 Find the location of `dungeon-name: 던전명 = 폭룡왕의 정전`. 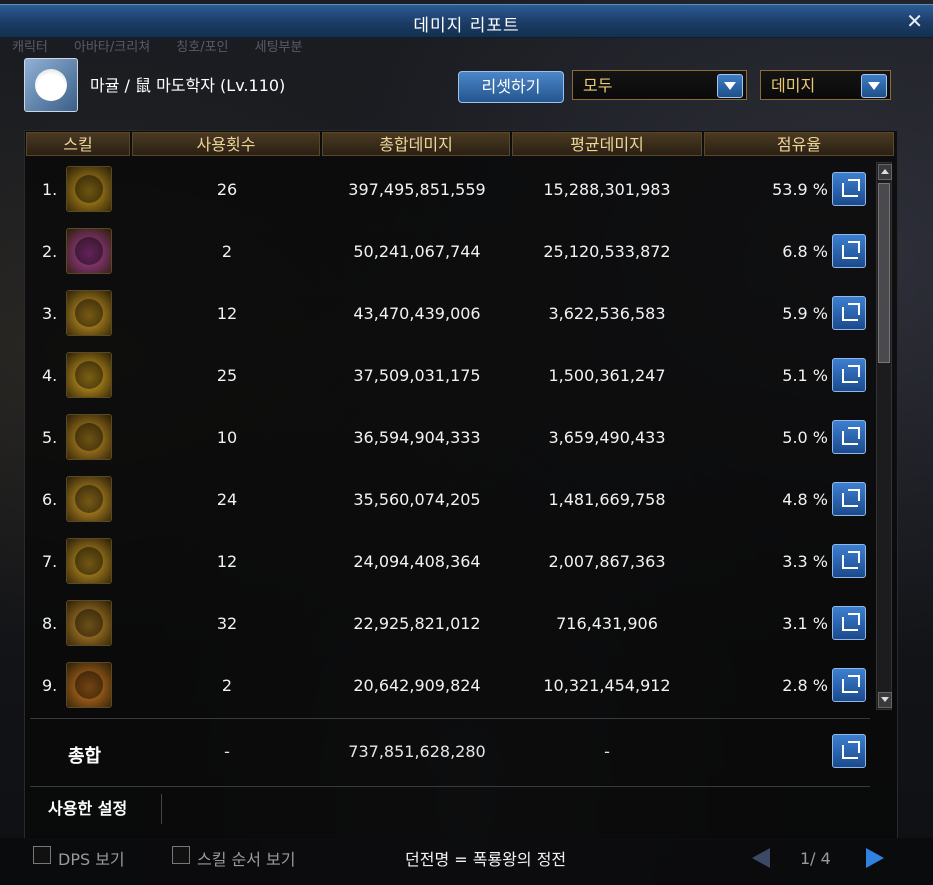

dungeon-name: 던전명 = 폭룡왕의 정전 is located at coordinates (486, 859).